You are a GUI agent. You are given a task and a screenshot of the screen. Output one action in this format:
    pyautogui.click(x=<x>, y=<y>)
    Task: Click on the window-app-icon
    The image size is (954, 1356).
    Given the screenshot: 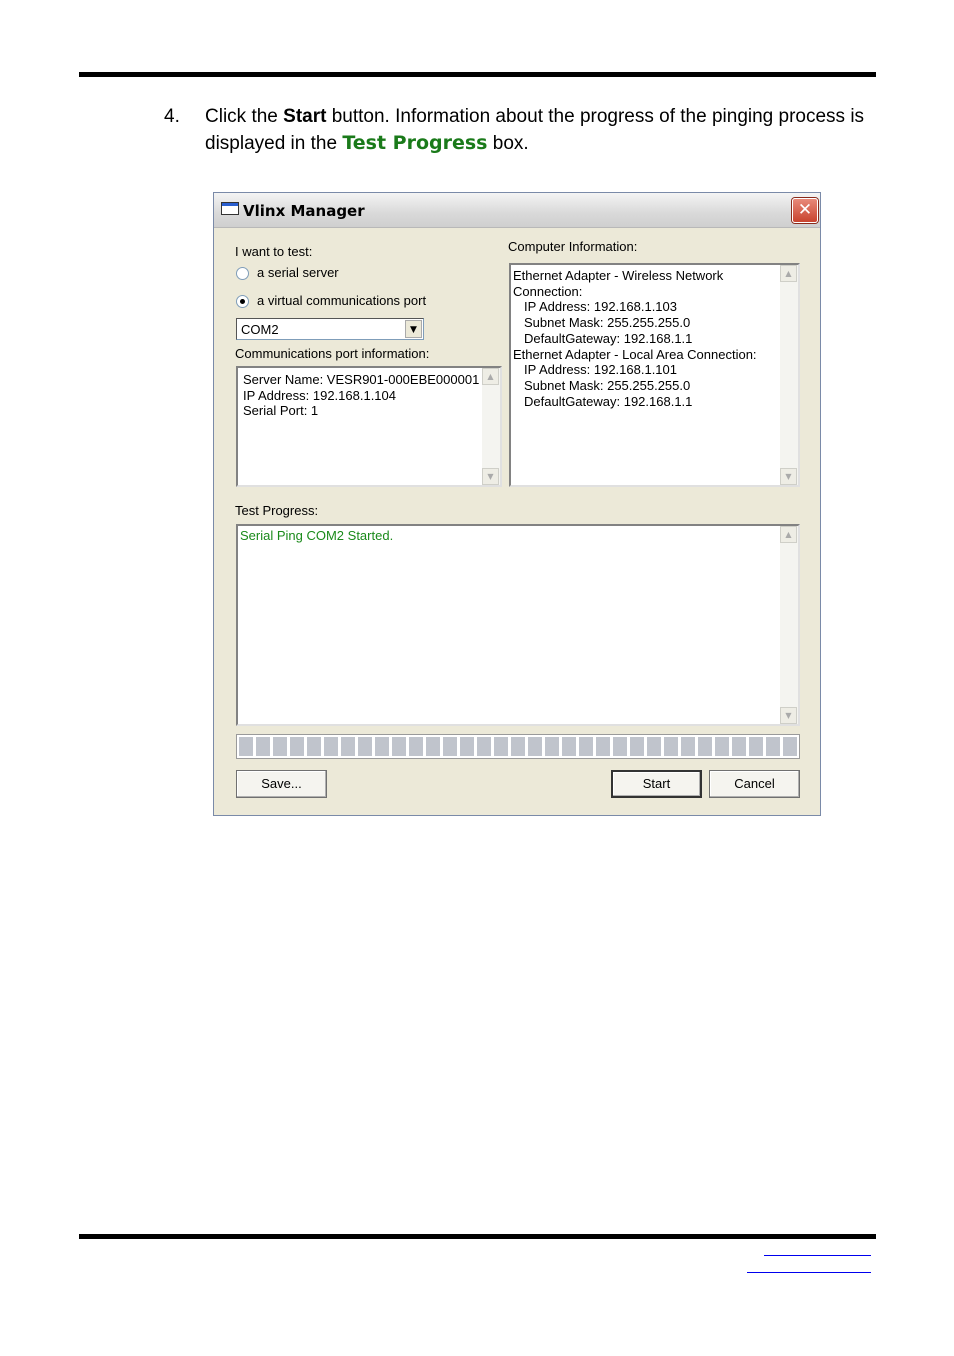 What is the action you would take?
    pyautogui.click(x=230, y=208)
    